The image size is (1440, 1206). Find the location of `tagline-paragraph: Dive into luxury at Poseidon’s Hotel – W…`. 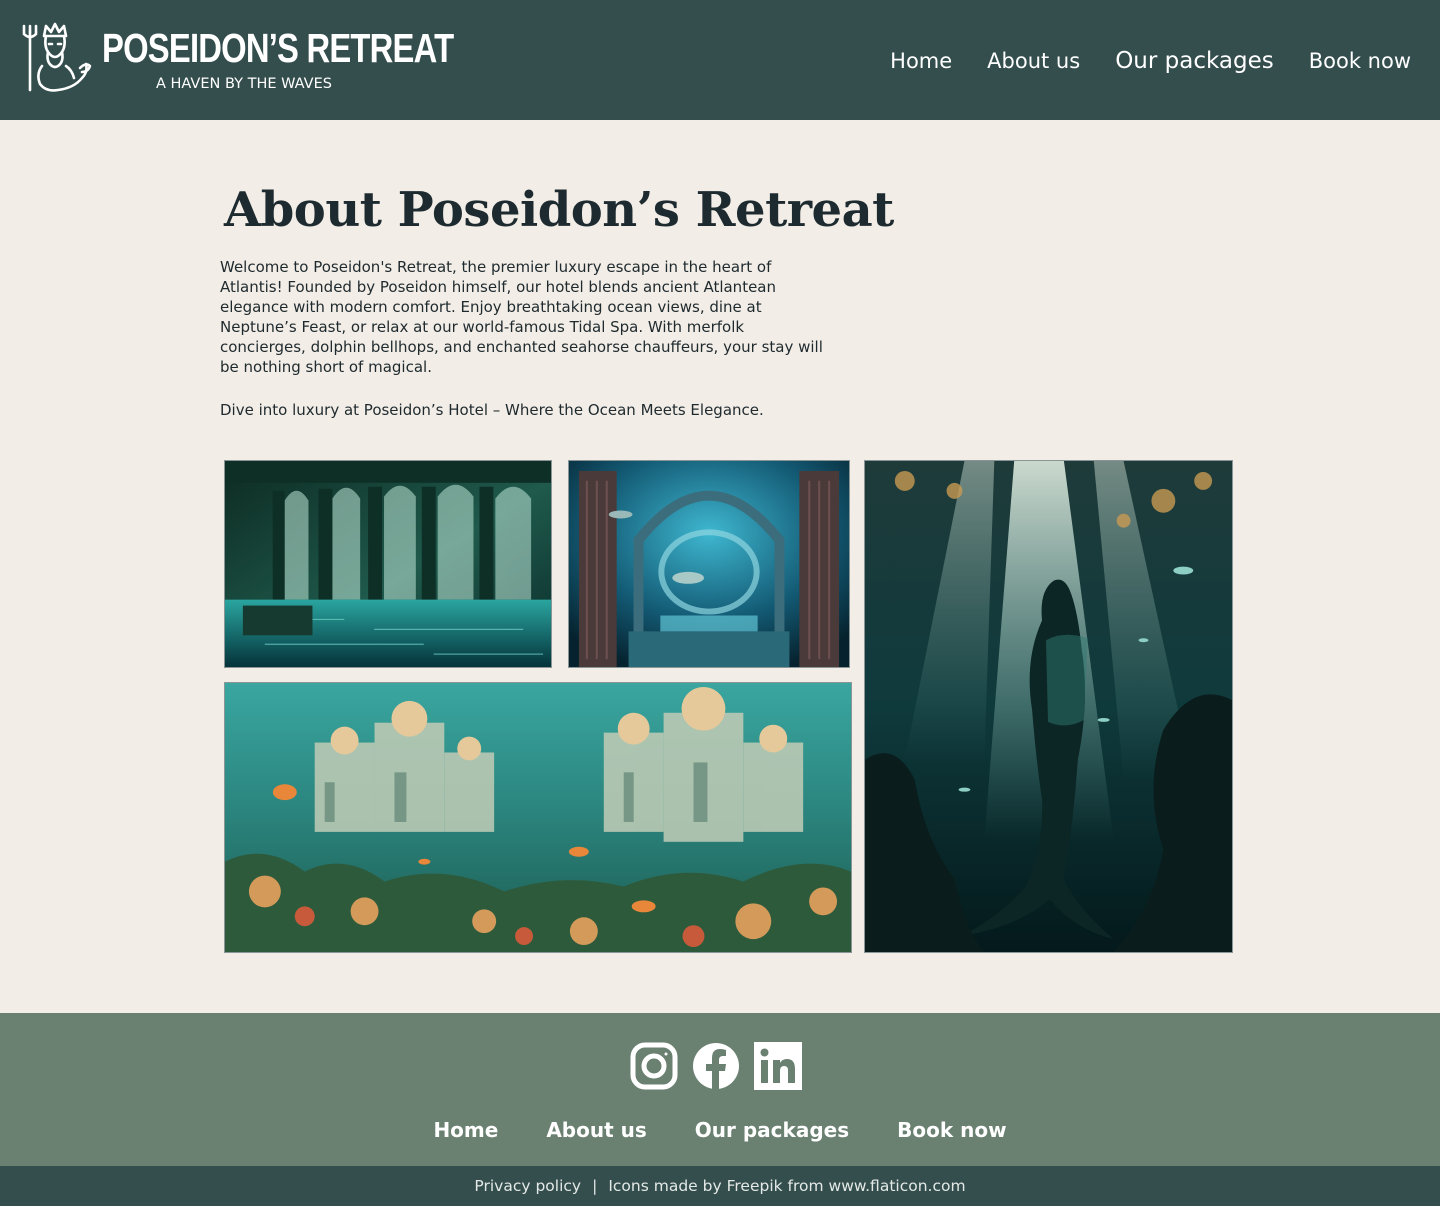

tagline-paragraph: Dive into luxury at Poseidon’s Hotel – W… is located at coordinates (492, 410).